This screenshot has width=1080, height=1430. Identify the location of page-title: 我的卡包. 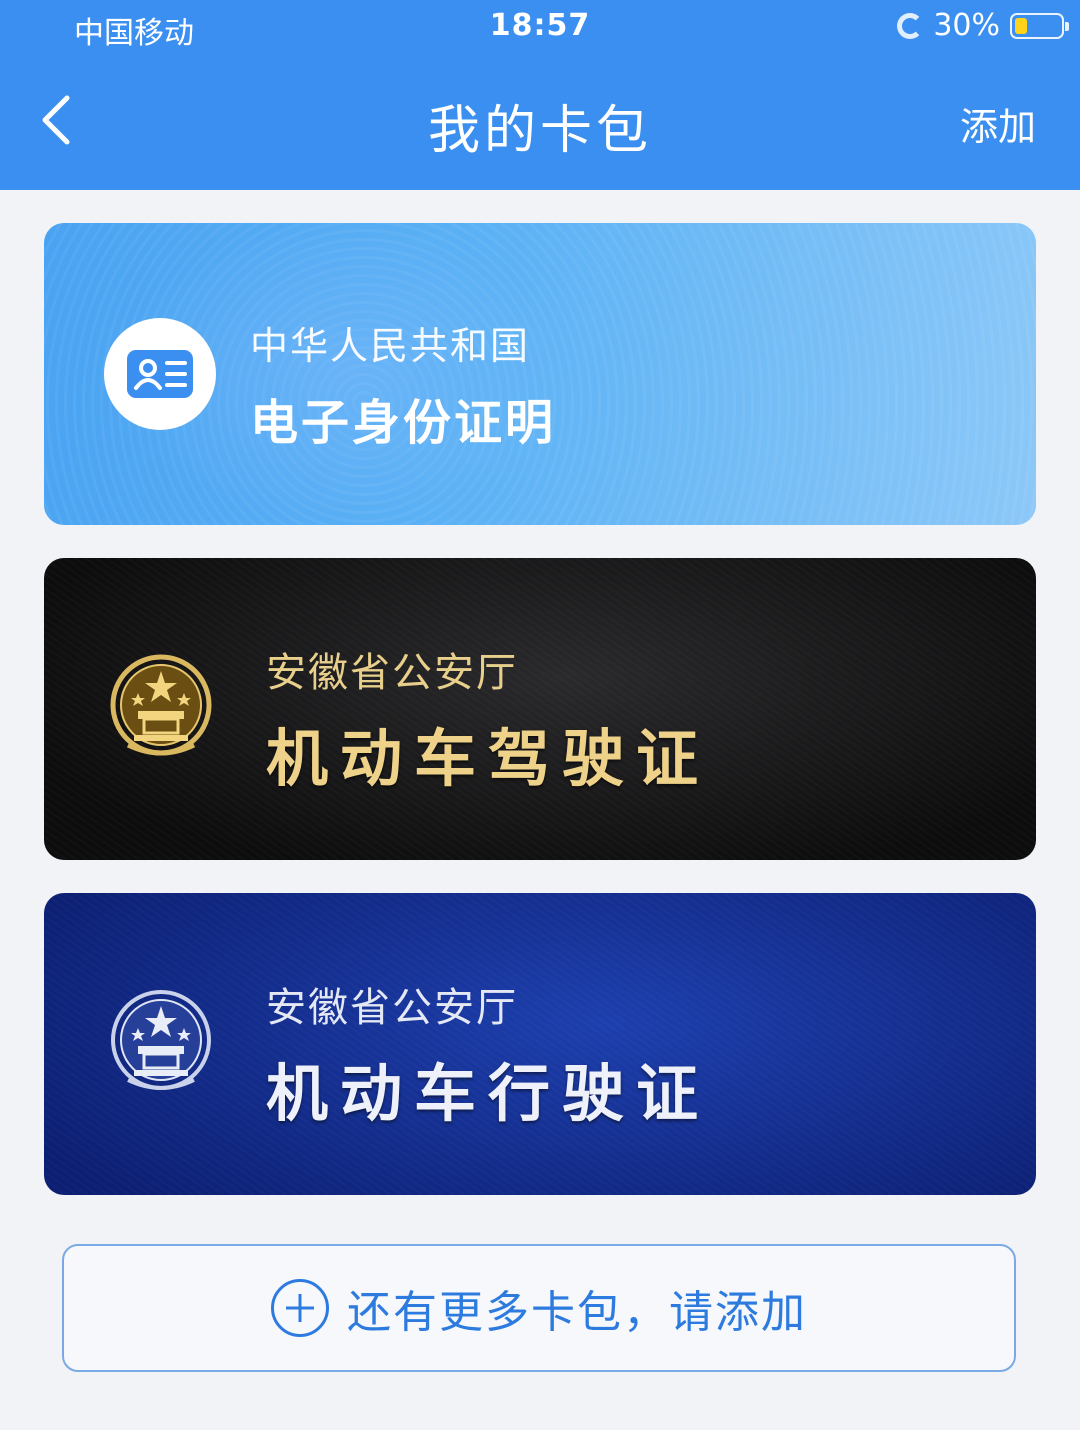
(539, 131).